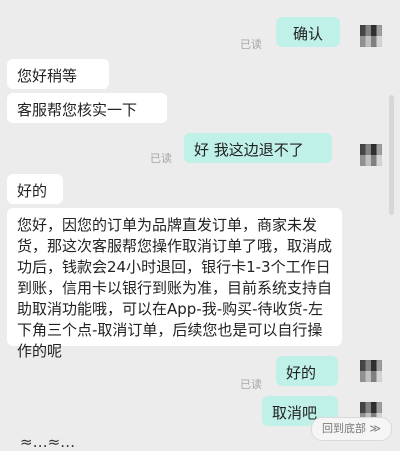 The width and height of the screenshot is (400, 451). What do you see at coordinates (258, 148) in the screenshot?
I see `message-bubble-right: 好 我这边退不了` at bounding box center [258, 148].